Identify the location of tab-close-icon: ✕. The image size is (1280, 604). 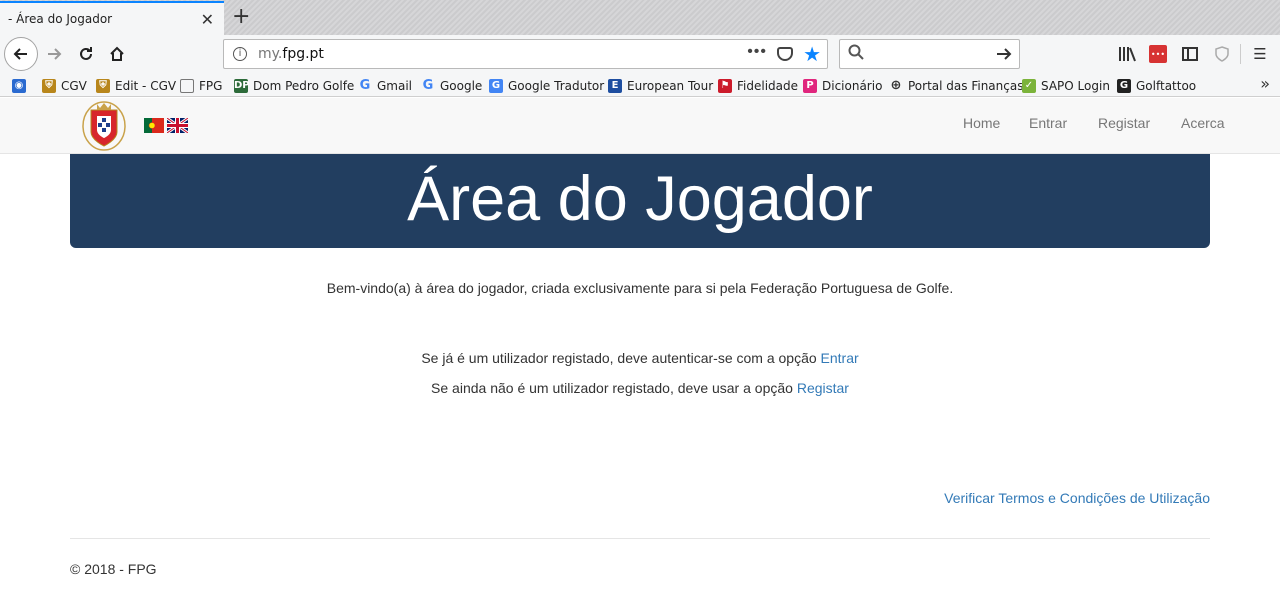
(207, 19).